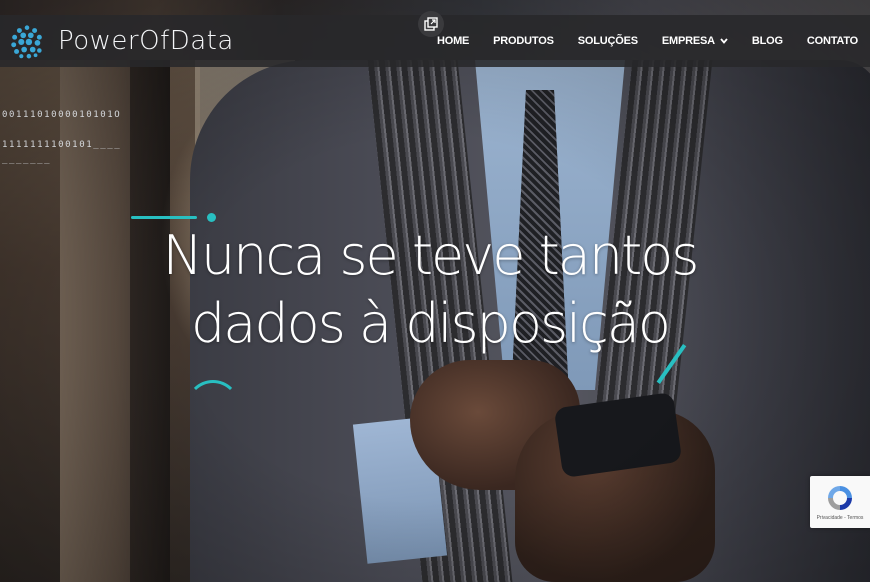 The image size is (870, 582). I want to click on hero-headline-line: dados à disposição, so click(431, 323).